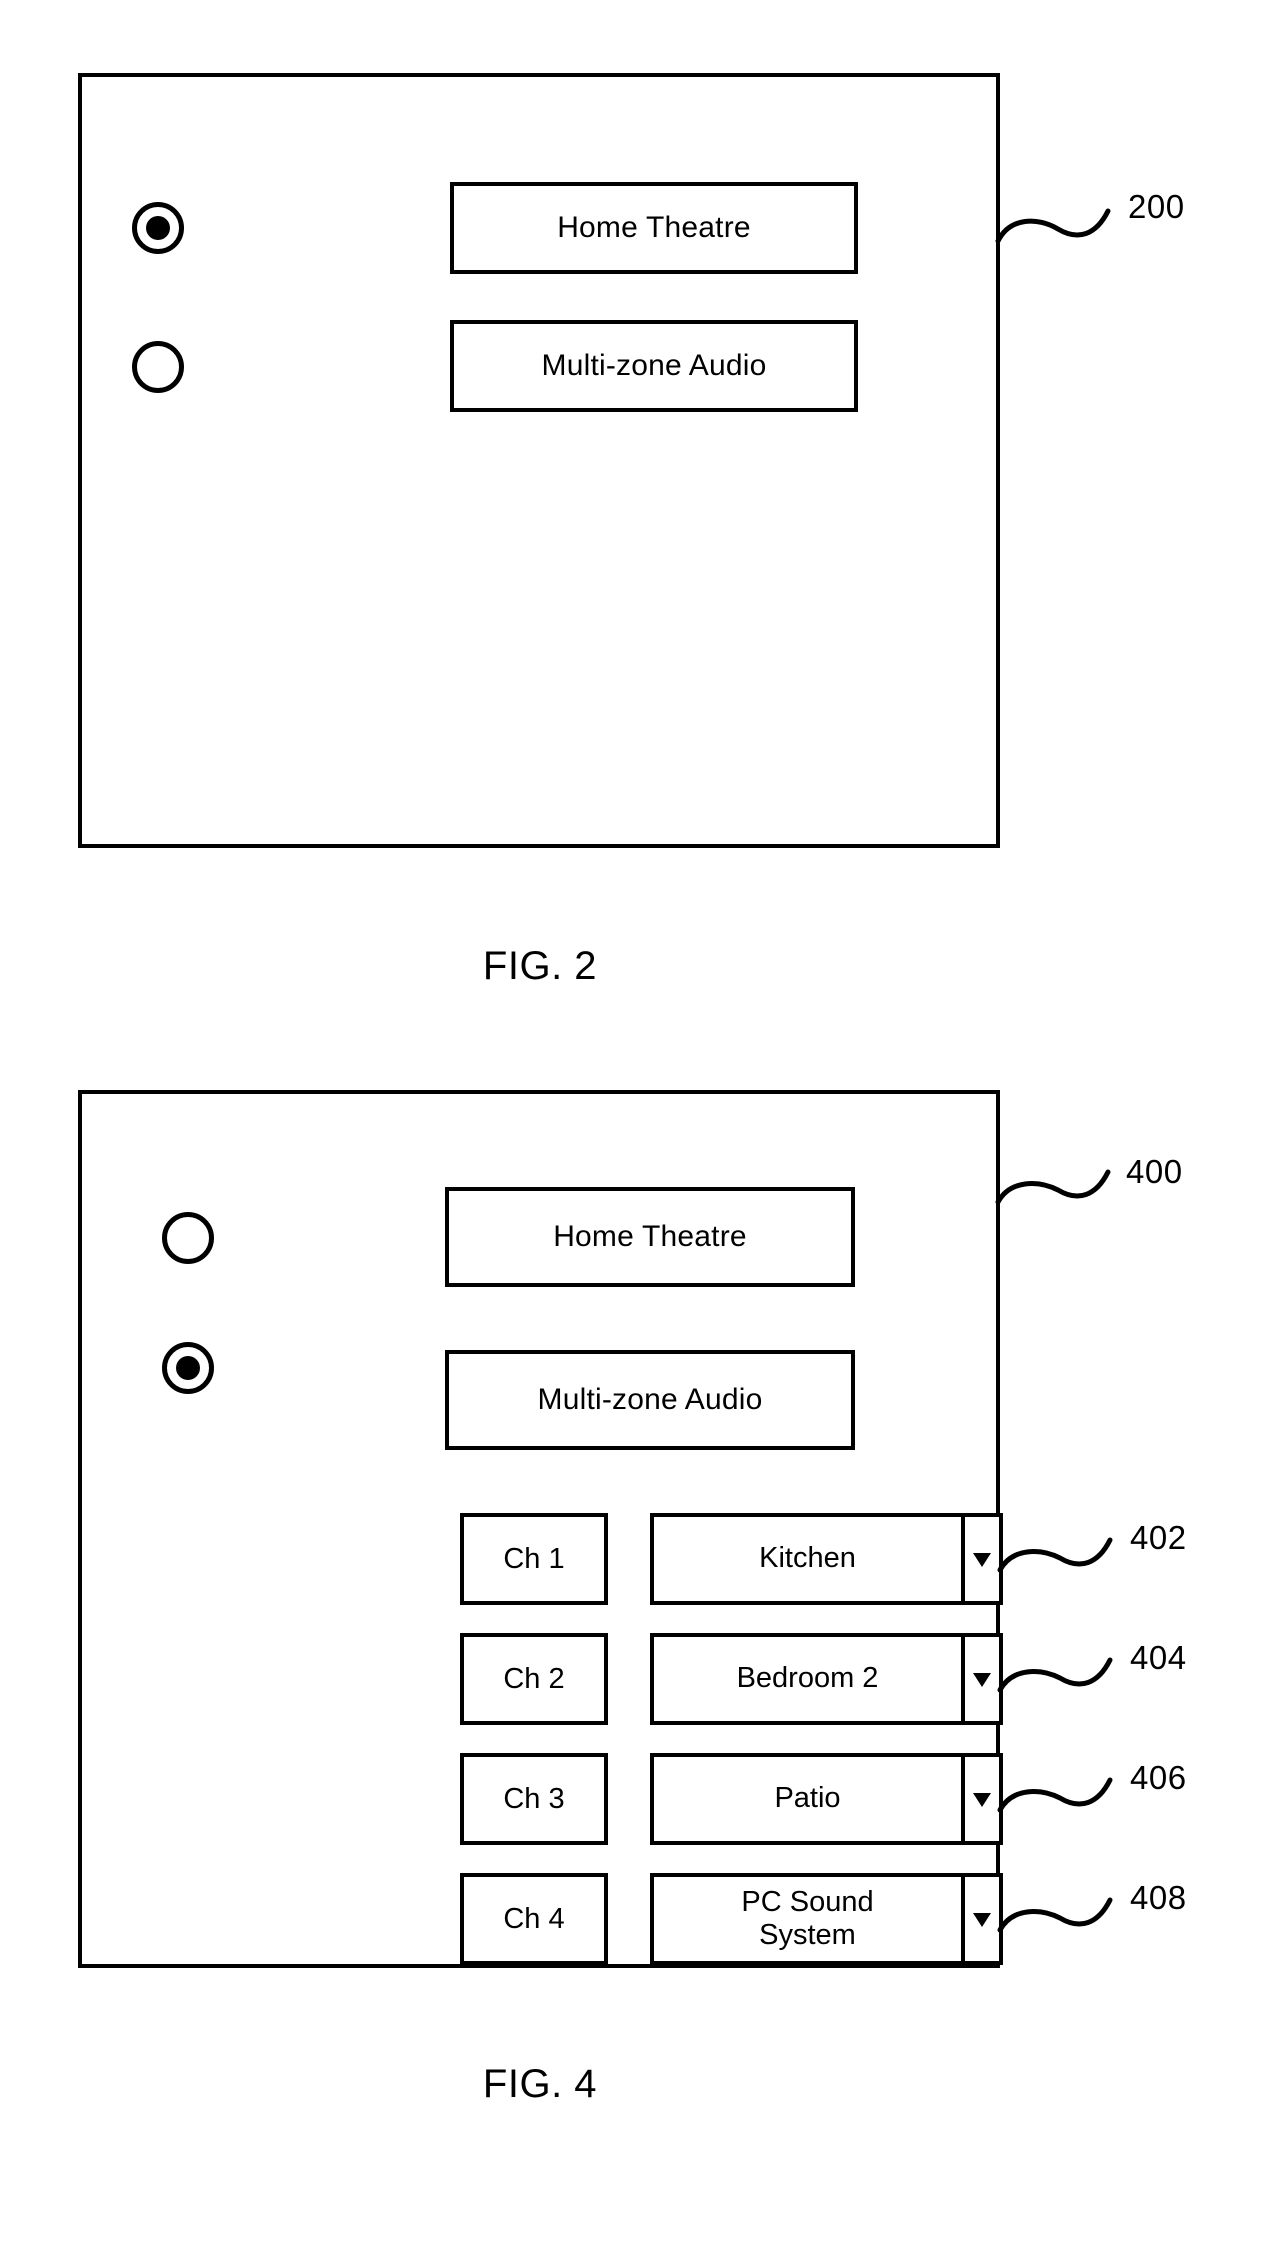 The image size is (1287, 2243). I want to click on fig4-zone-dropdown-1: Kitchen, so click(826, 1559).